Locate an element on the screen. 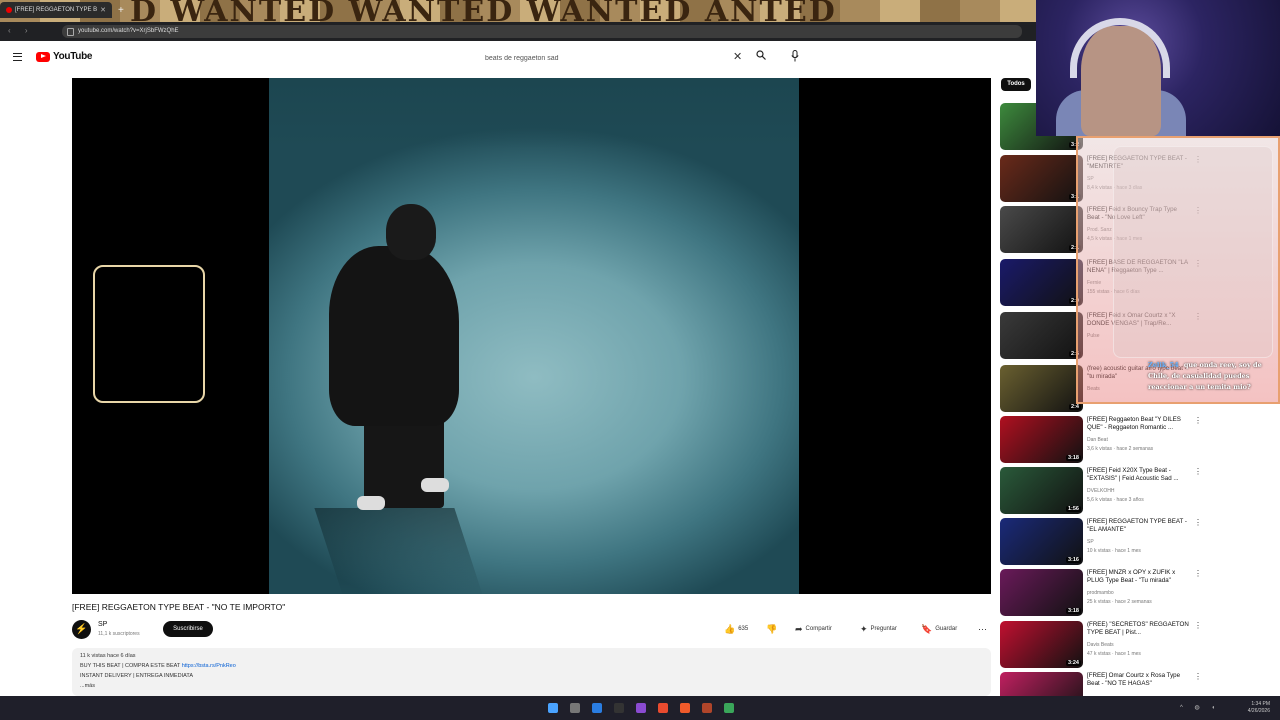 This screenshot has width=1280, height=720. thumbs-down-icon: 👎 is located at coordinates (772, 628).